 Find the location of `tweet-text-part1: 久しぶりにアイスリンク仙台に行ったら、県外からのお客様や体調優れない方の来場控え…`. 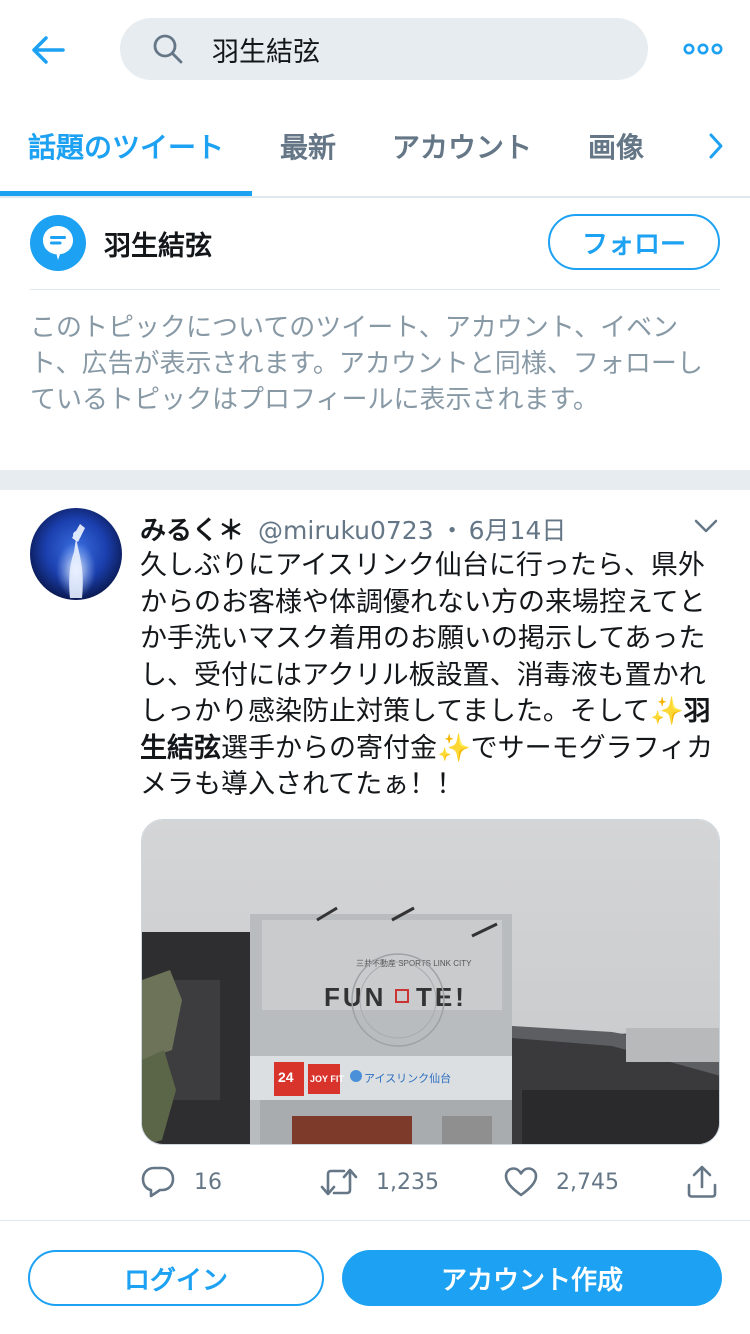

tweet-text-part1: 久しぶりにアイスリンク仙台に行ったら、県外からのお客様や体調優れない方の来場控え… is located at coordinates (423, 638).